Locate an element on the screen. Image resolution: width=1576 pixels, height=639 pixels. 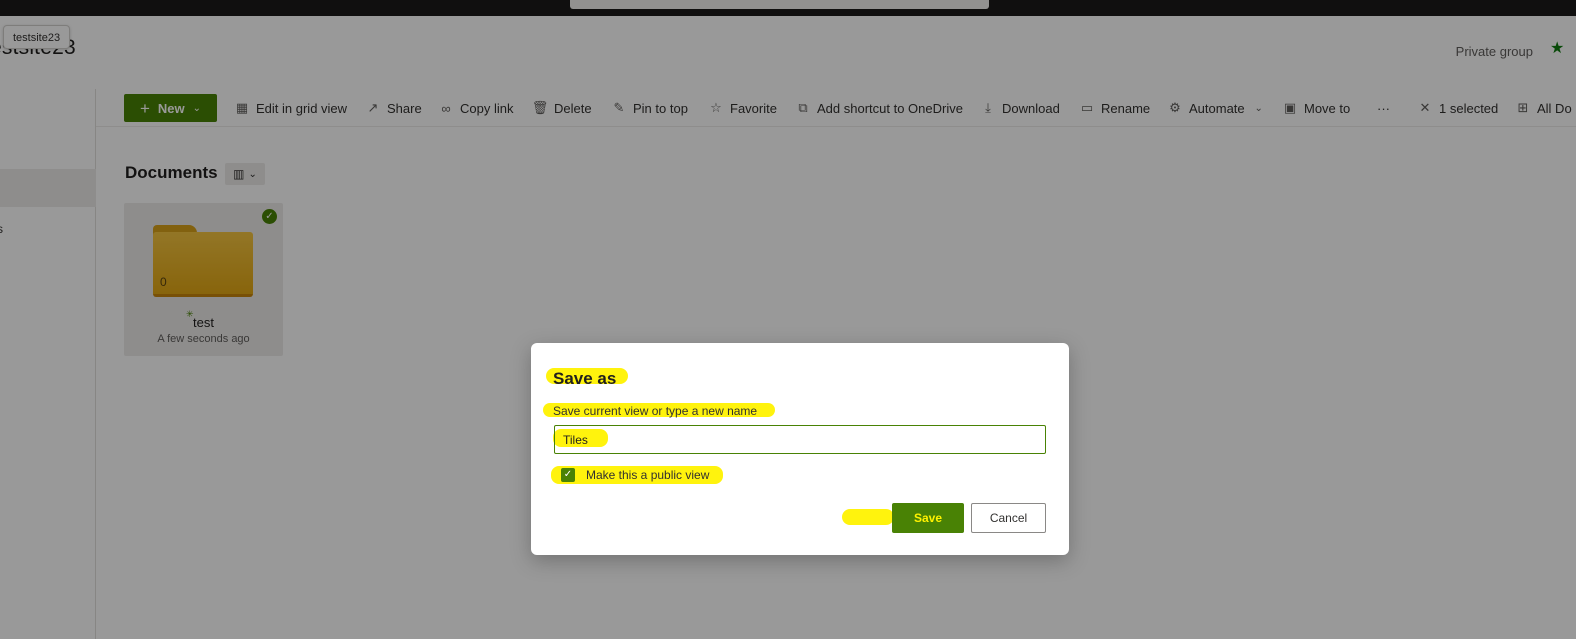
save-highlight is located at coordinates (868, 517).